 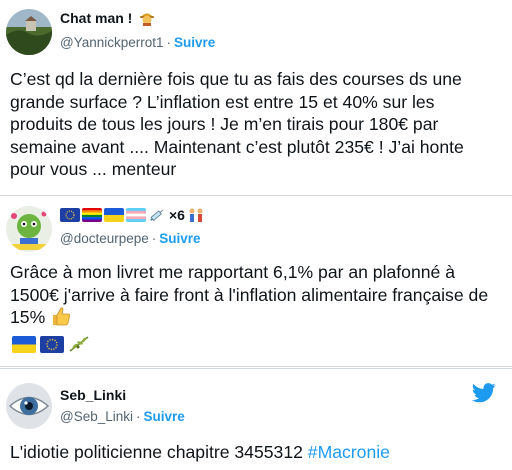 What do you see at coordinates (61, 316) in the screenshot?
I see `thumbs-up-icon` at bounding box center [61, 316].